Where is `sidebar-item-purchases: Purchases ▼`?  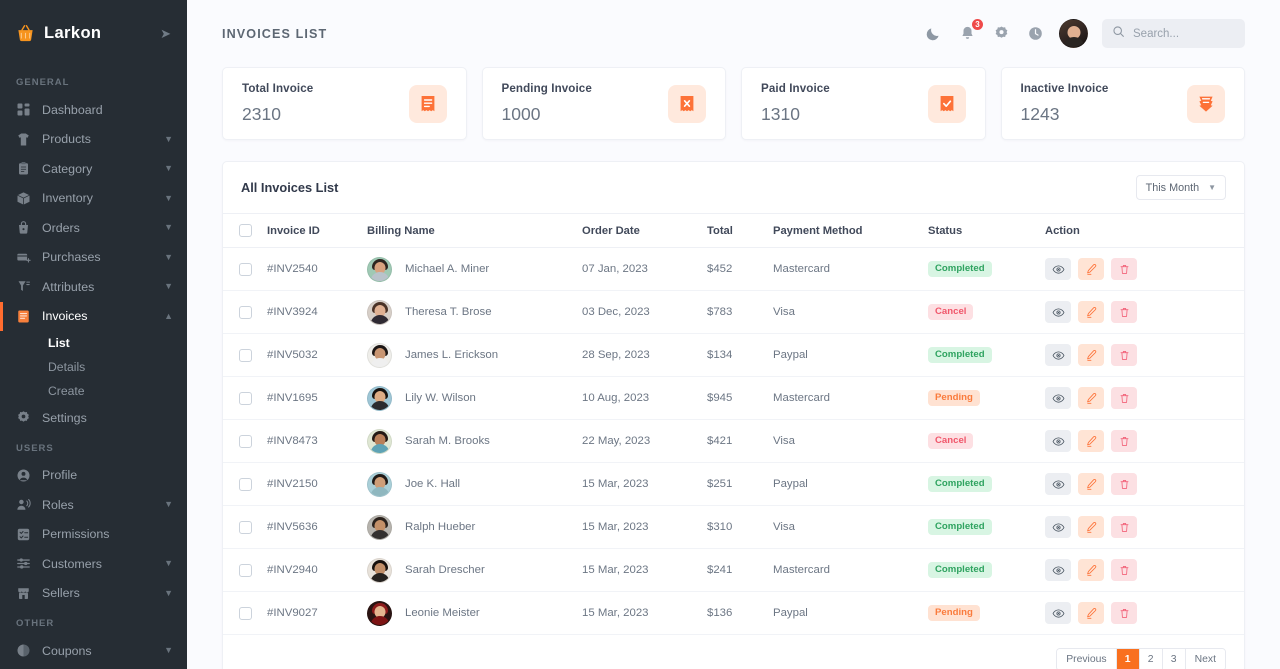 sidebar-item-purchases: Purchases ▼ is located at coordinates (93, 258).